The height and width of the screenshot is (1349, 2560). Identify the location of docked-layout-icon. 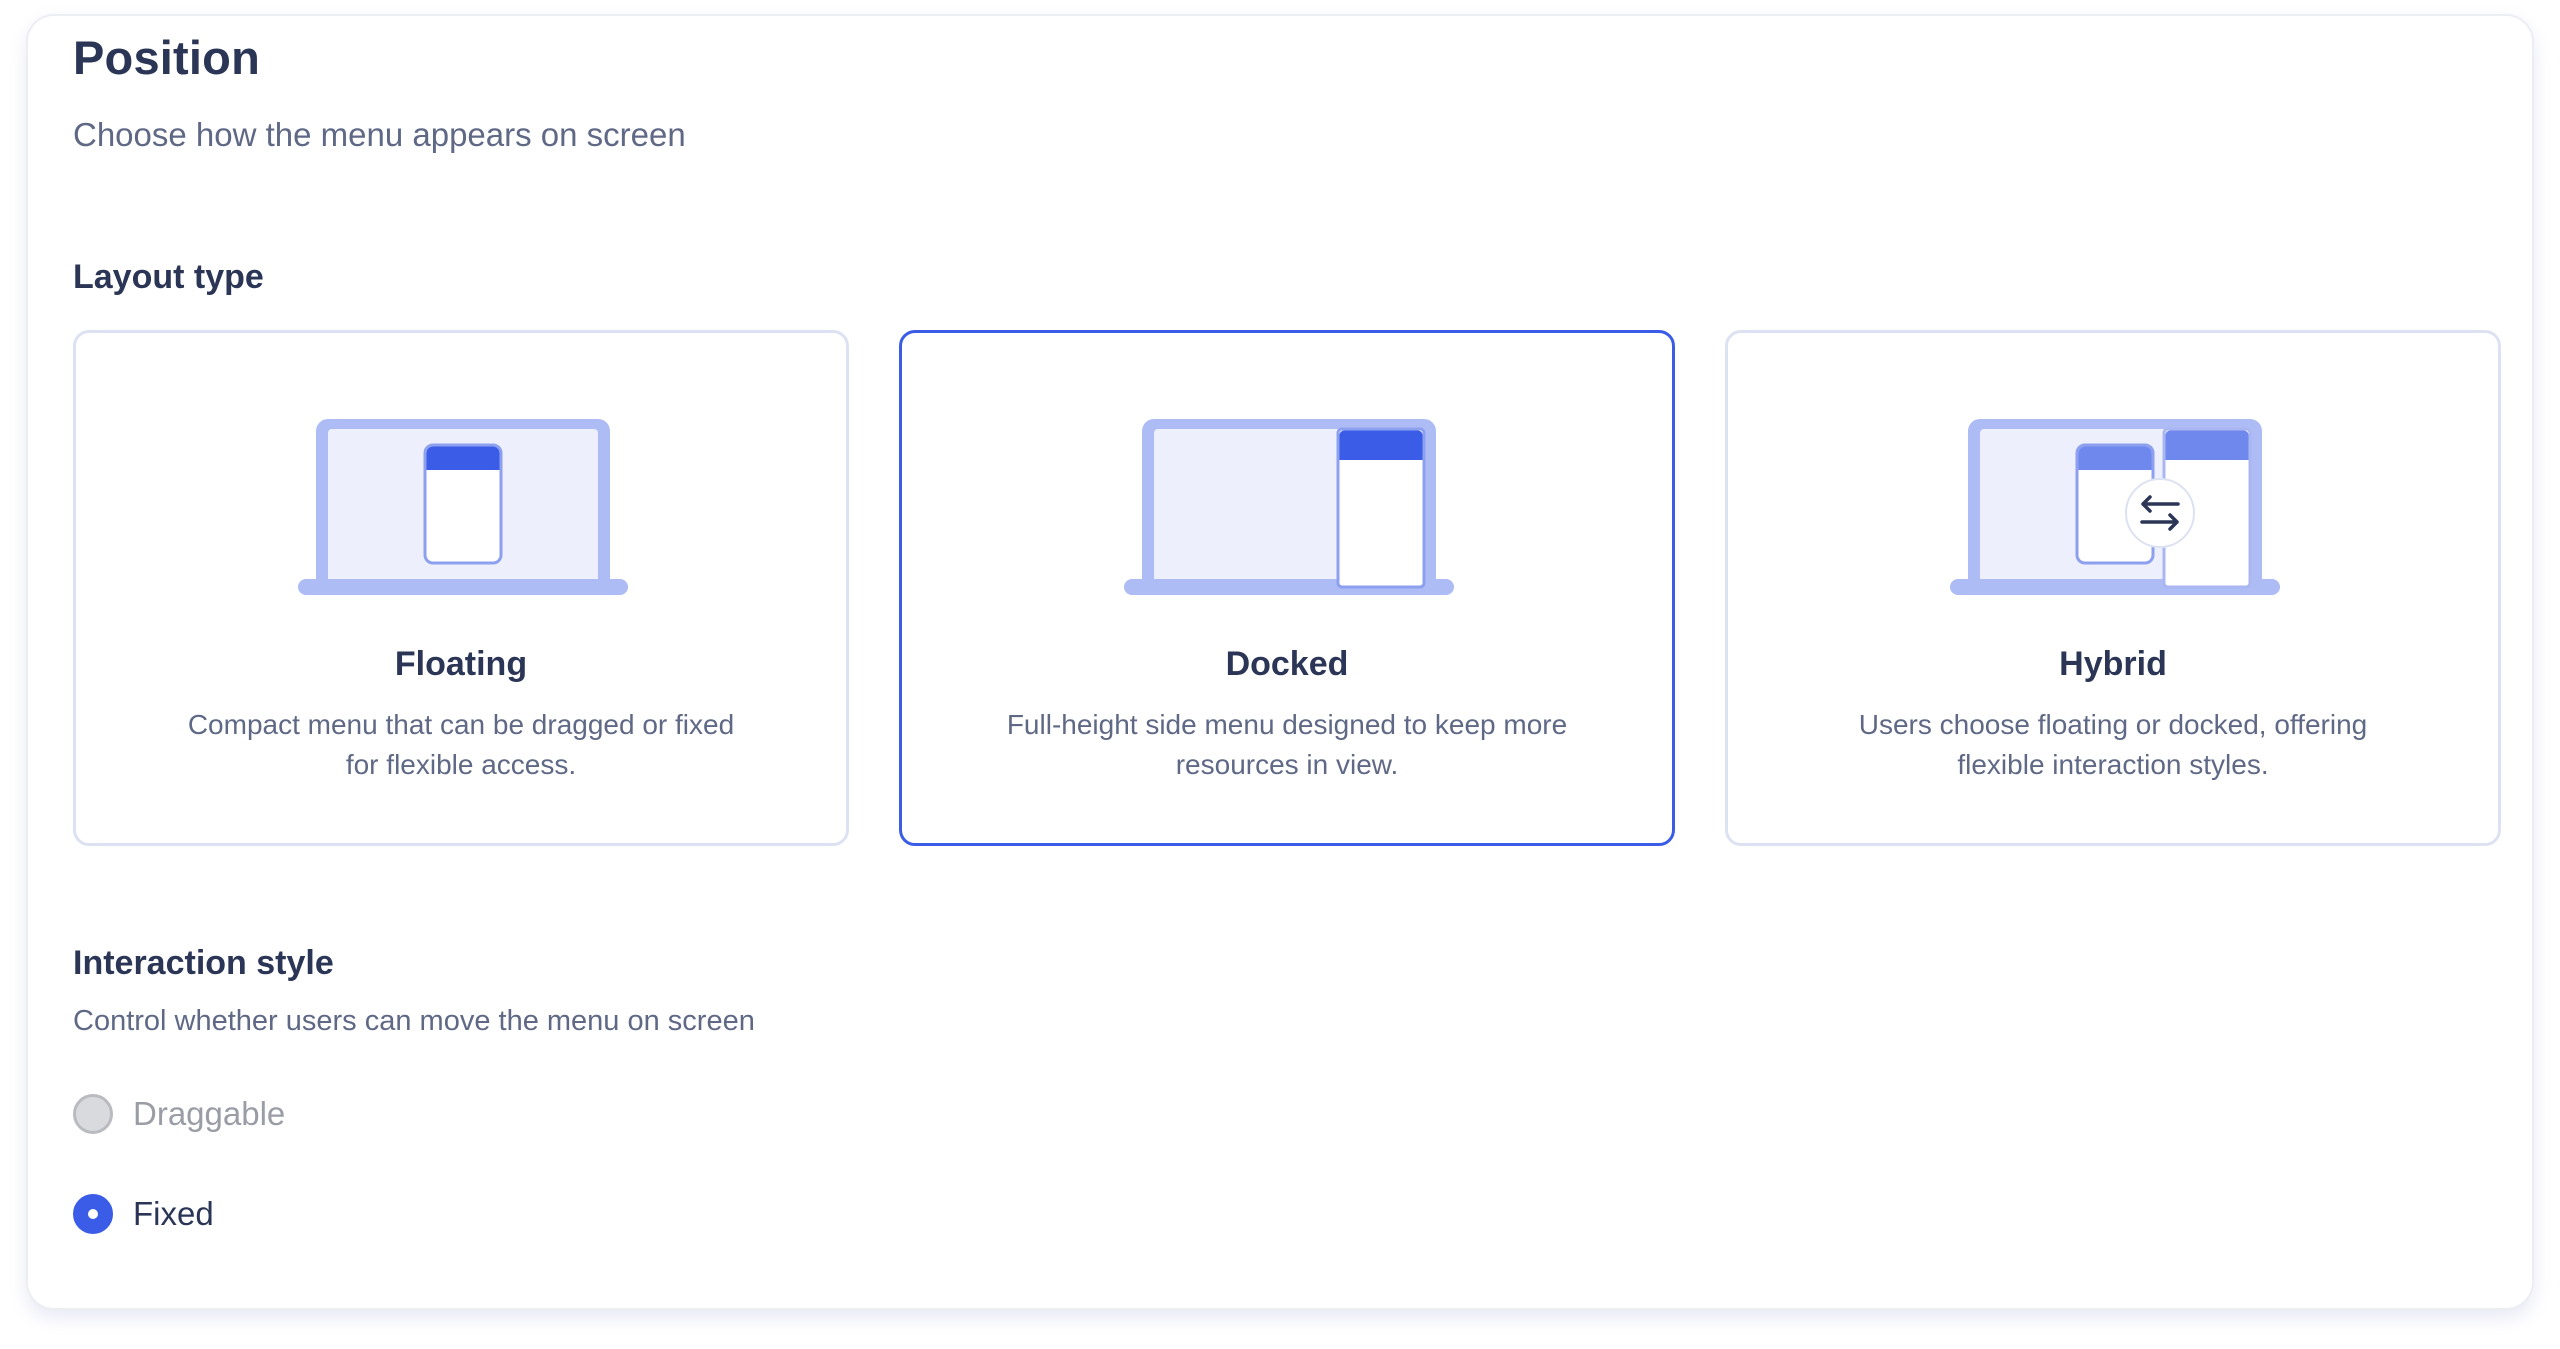
(1289, 507).